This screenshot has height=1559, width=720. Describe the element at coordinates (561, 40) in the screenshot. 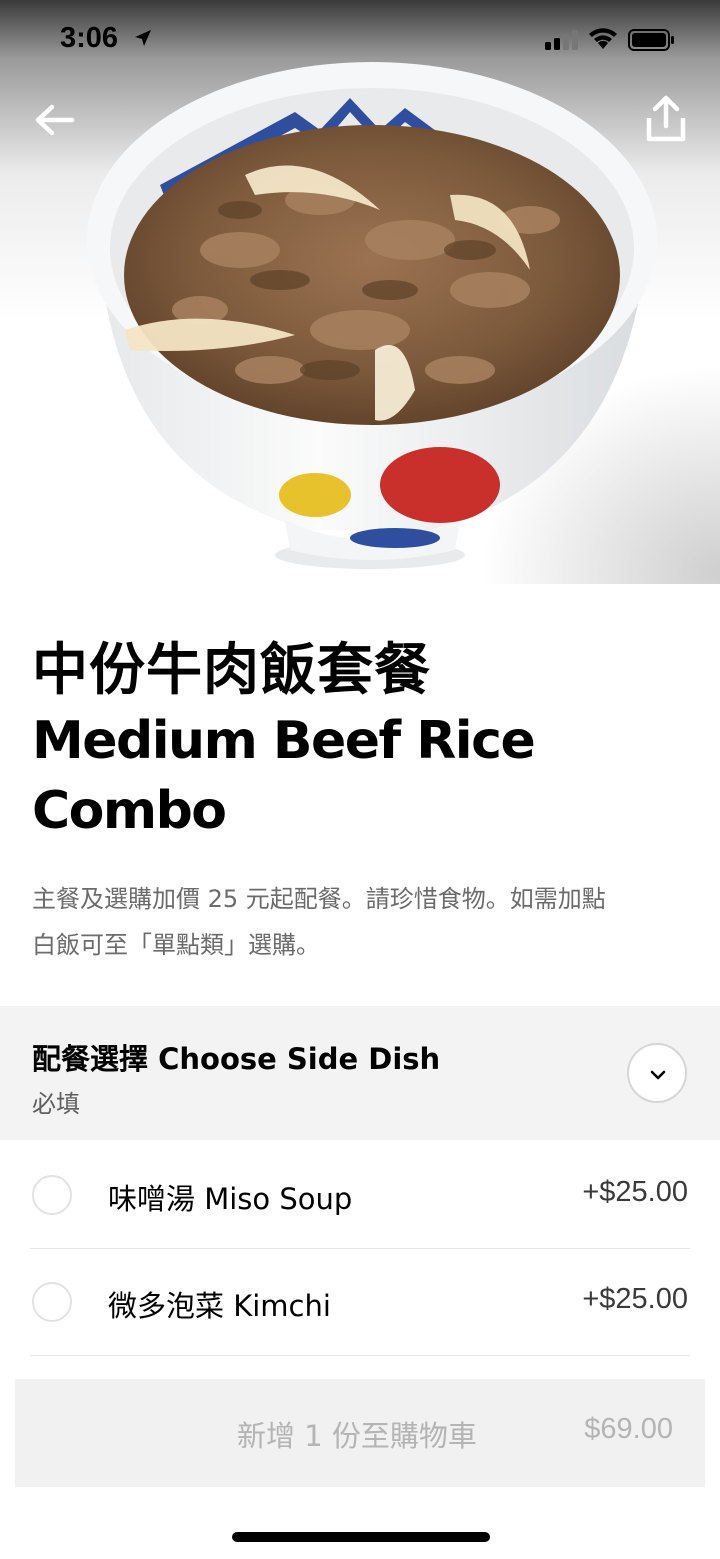

I see `cellular-signal-icon` at that location.